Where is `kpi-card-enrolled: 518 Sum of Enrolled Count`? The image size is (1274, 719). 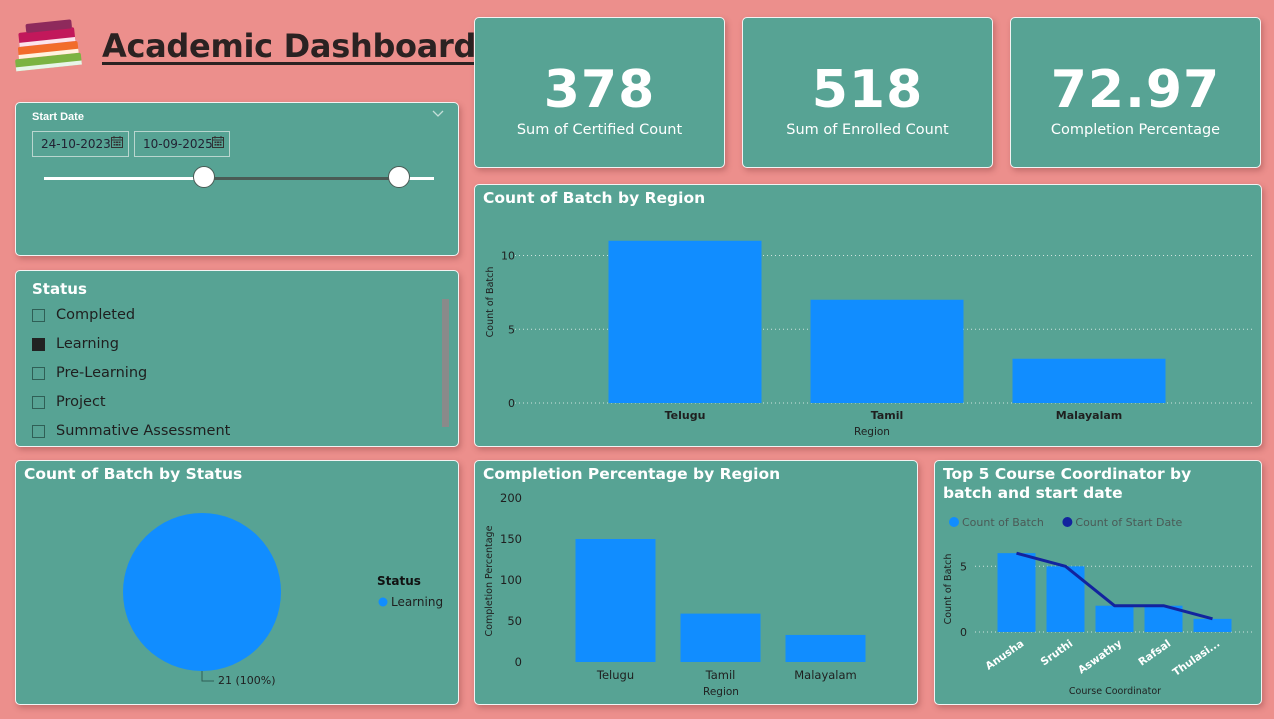
kpi-card-enrolled: 518 Sum of Enrolled Count is located at coordinates (867, 92).